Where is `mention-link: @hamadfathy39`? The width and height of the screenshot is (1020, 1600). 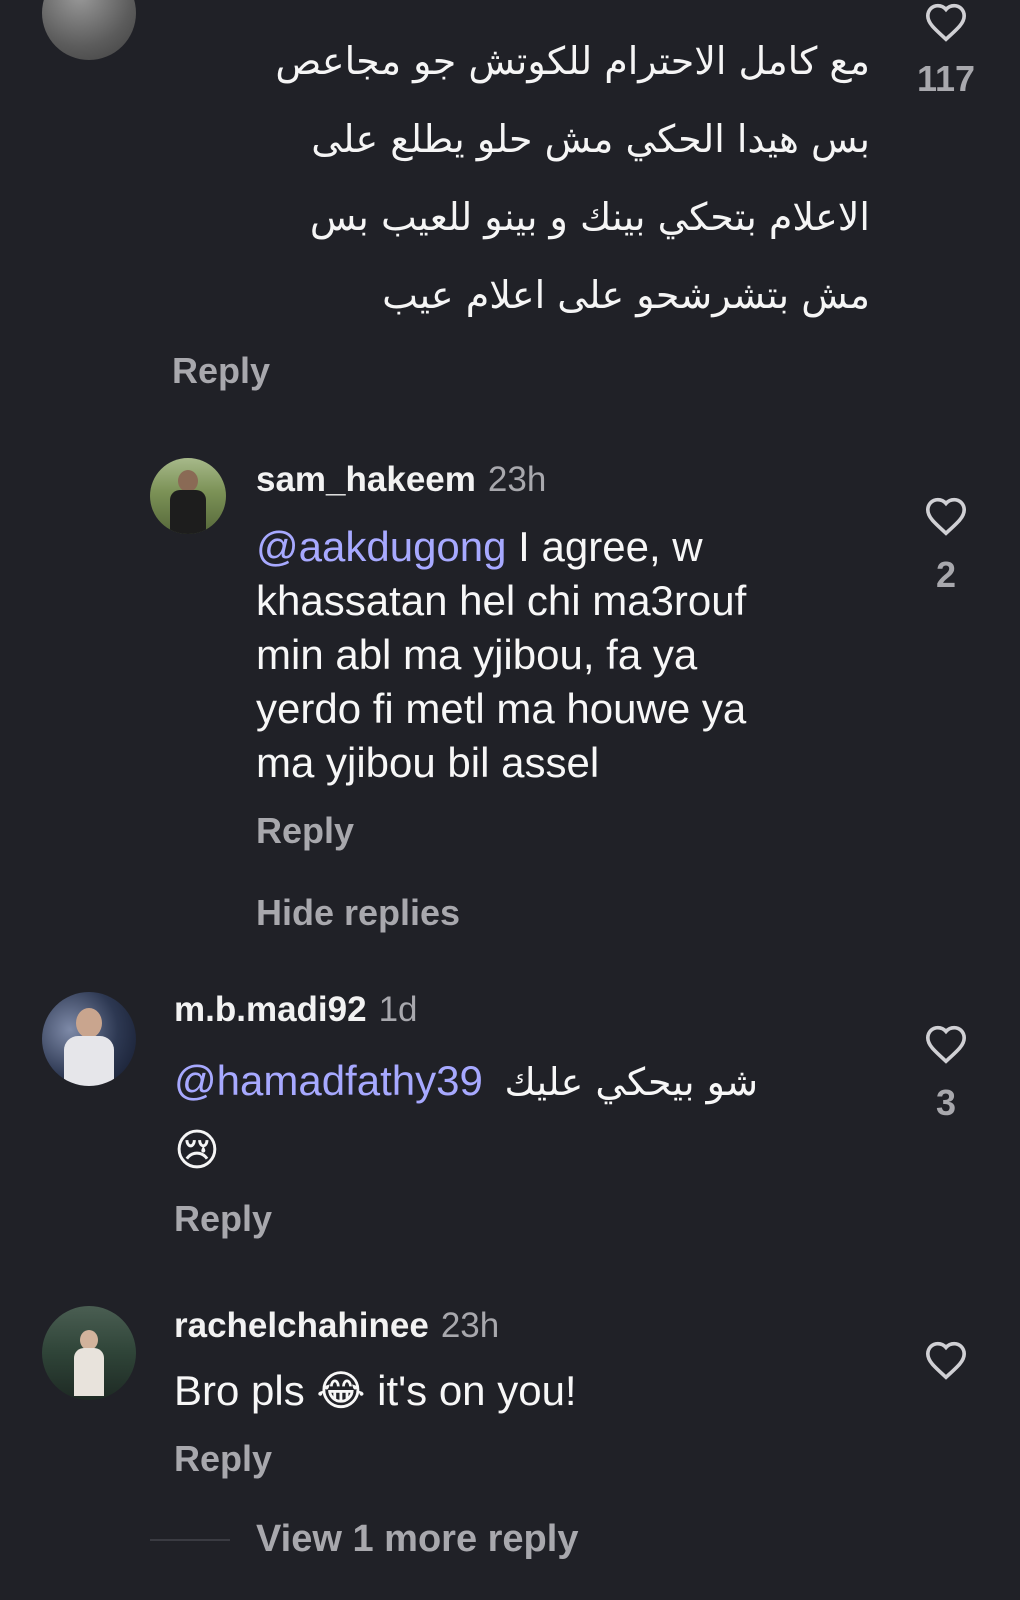
mention-link: @hamadfathy39 is located at coordinates (328, 1080).